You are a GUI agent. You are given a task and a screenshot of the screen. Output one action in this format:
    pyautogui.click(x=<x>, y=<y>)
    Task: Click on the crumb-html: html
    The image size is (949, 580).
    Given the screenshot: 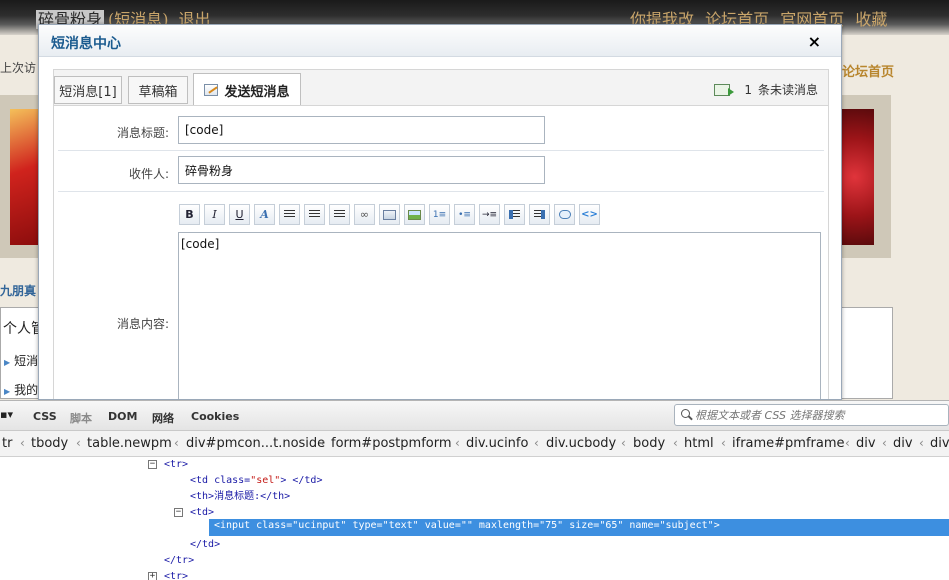 What is the action you would take?
    pyautogui.click(x=699, y=443)
    